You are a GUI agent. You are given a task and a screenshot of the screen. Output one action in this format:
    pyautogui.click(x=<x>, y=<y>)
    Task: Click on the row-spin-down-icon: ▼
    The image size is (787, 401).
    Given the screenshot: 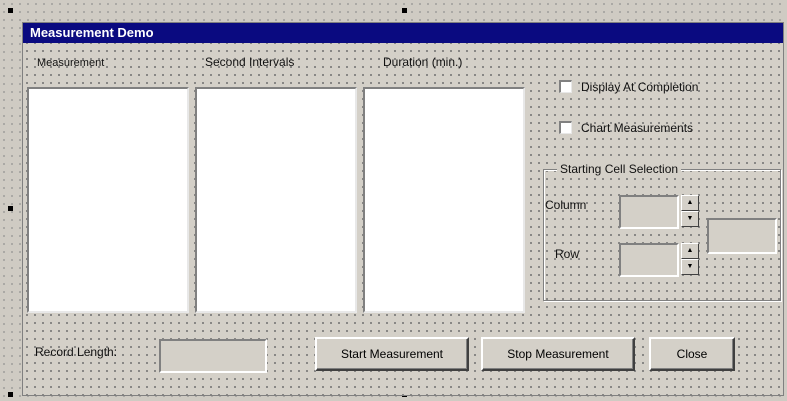 What is the action you would take?
    pyautogui.click(x=690, y=267)
    